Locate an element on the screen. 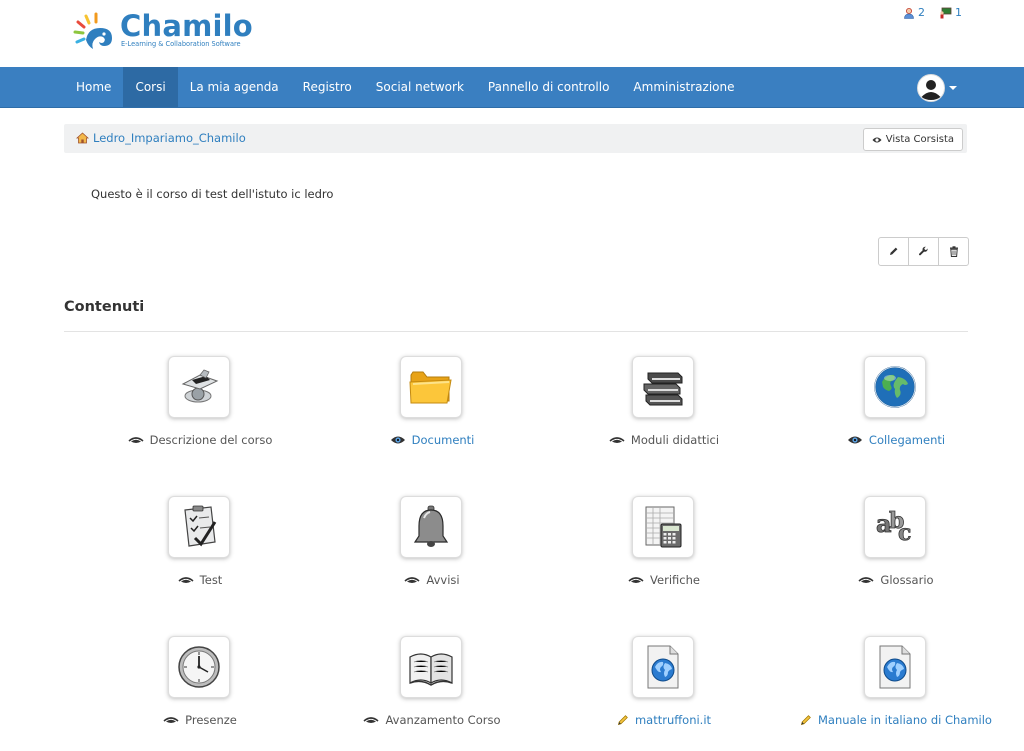 The height and width of the screenshot is (751, 1024). tool-label: Manuale in italiano di Chamilo is located at coordinates (896, 720).